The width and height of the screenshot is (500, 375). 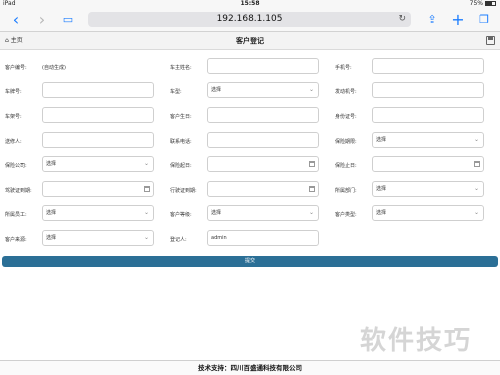 What do you see at coordinates (16, 68) in the screenshot?
I see `field-label: 客户编号:` at bounding box center [16, 68].